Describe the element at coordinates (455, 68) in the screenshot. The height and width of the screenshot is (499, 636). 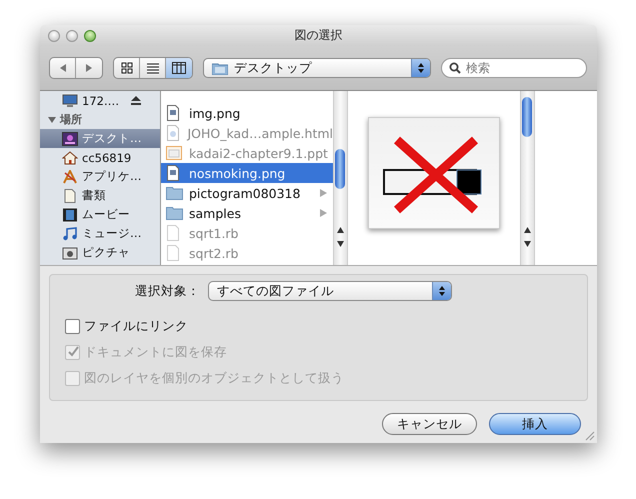
I see `search-icon` at that location.